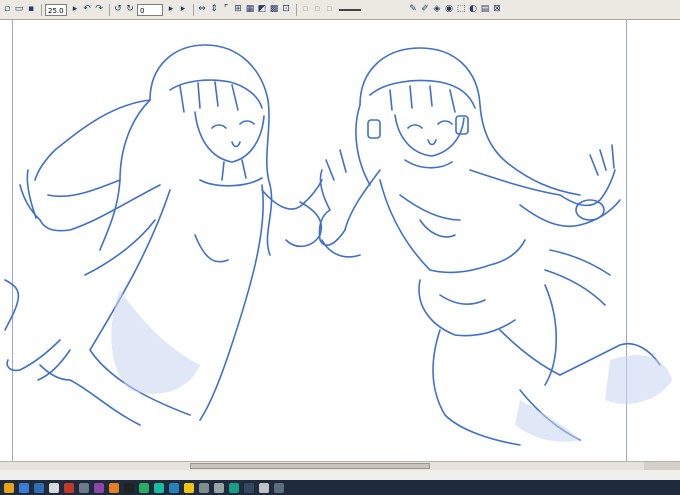 This screenshot has width=680, height=495. I want to click on ruler-icon: ⊡, so click(286, 10).